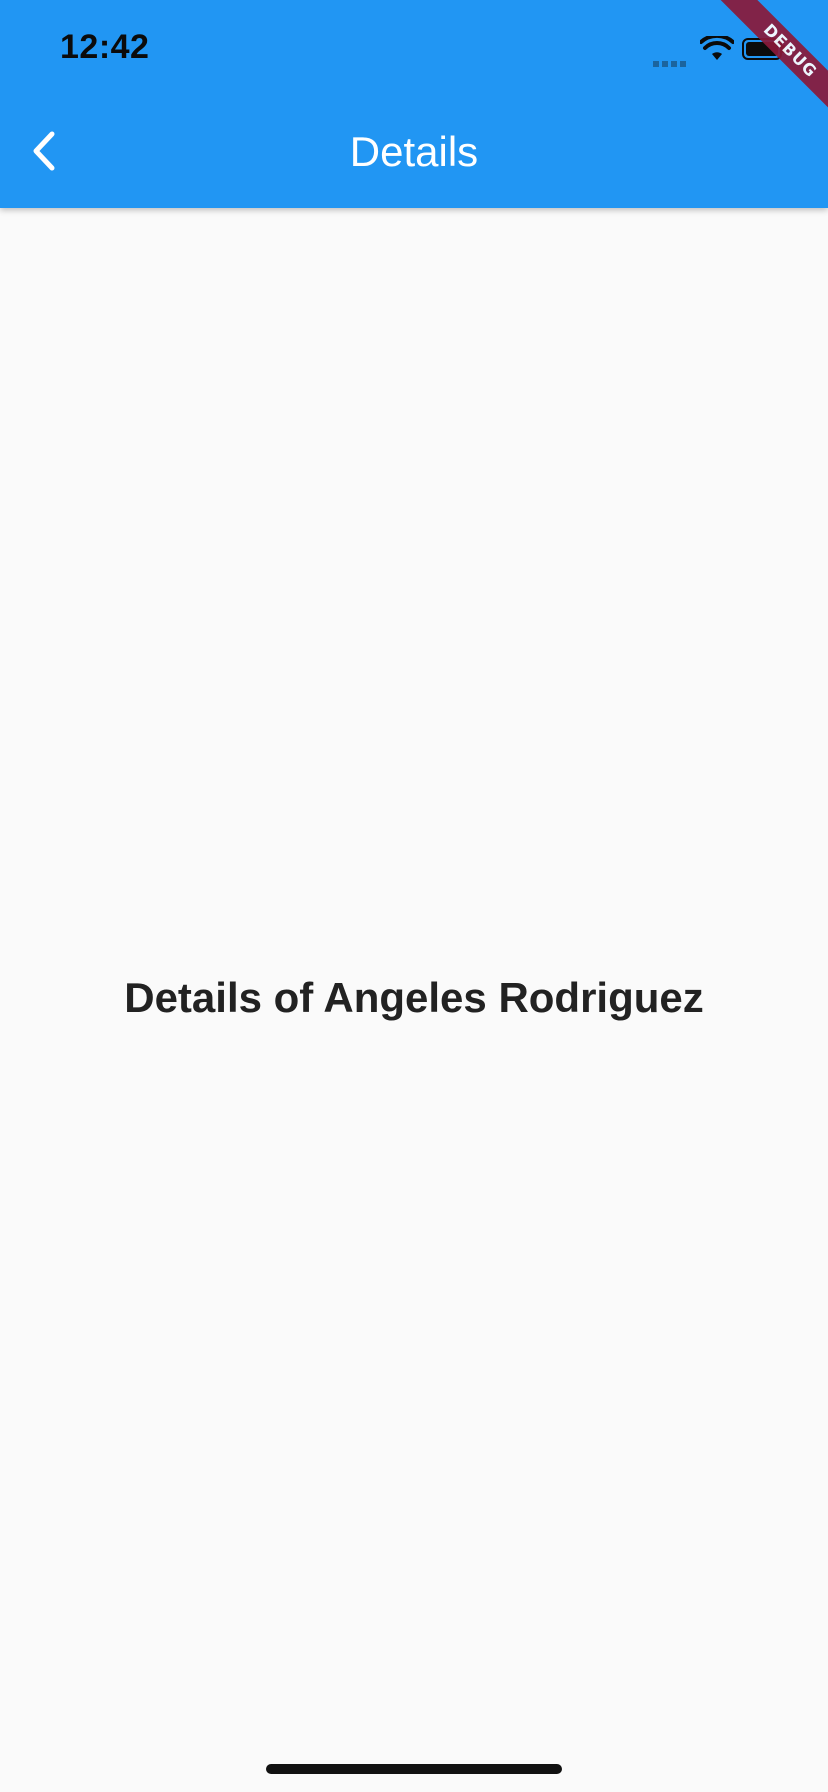 This screenshot has width=828, height=1792. Describe the element at coordinates (672, 60) in the screenshot. I see `cellular-signal-icon` at that location.